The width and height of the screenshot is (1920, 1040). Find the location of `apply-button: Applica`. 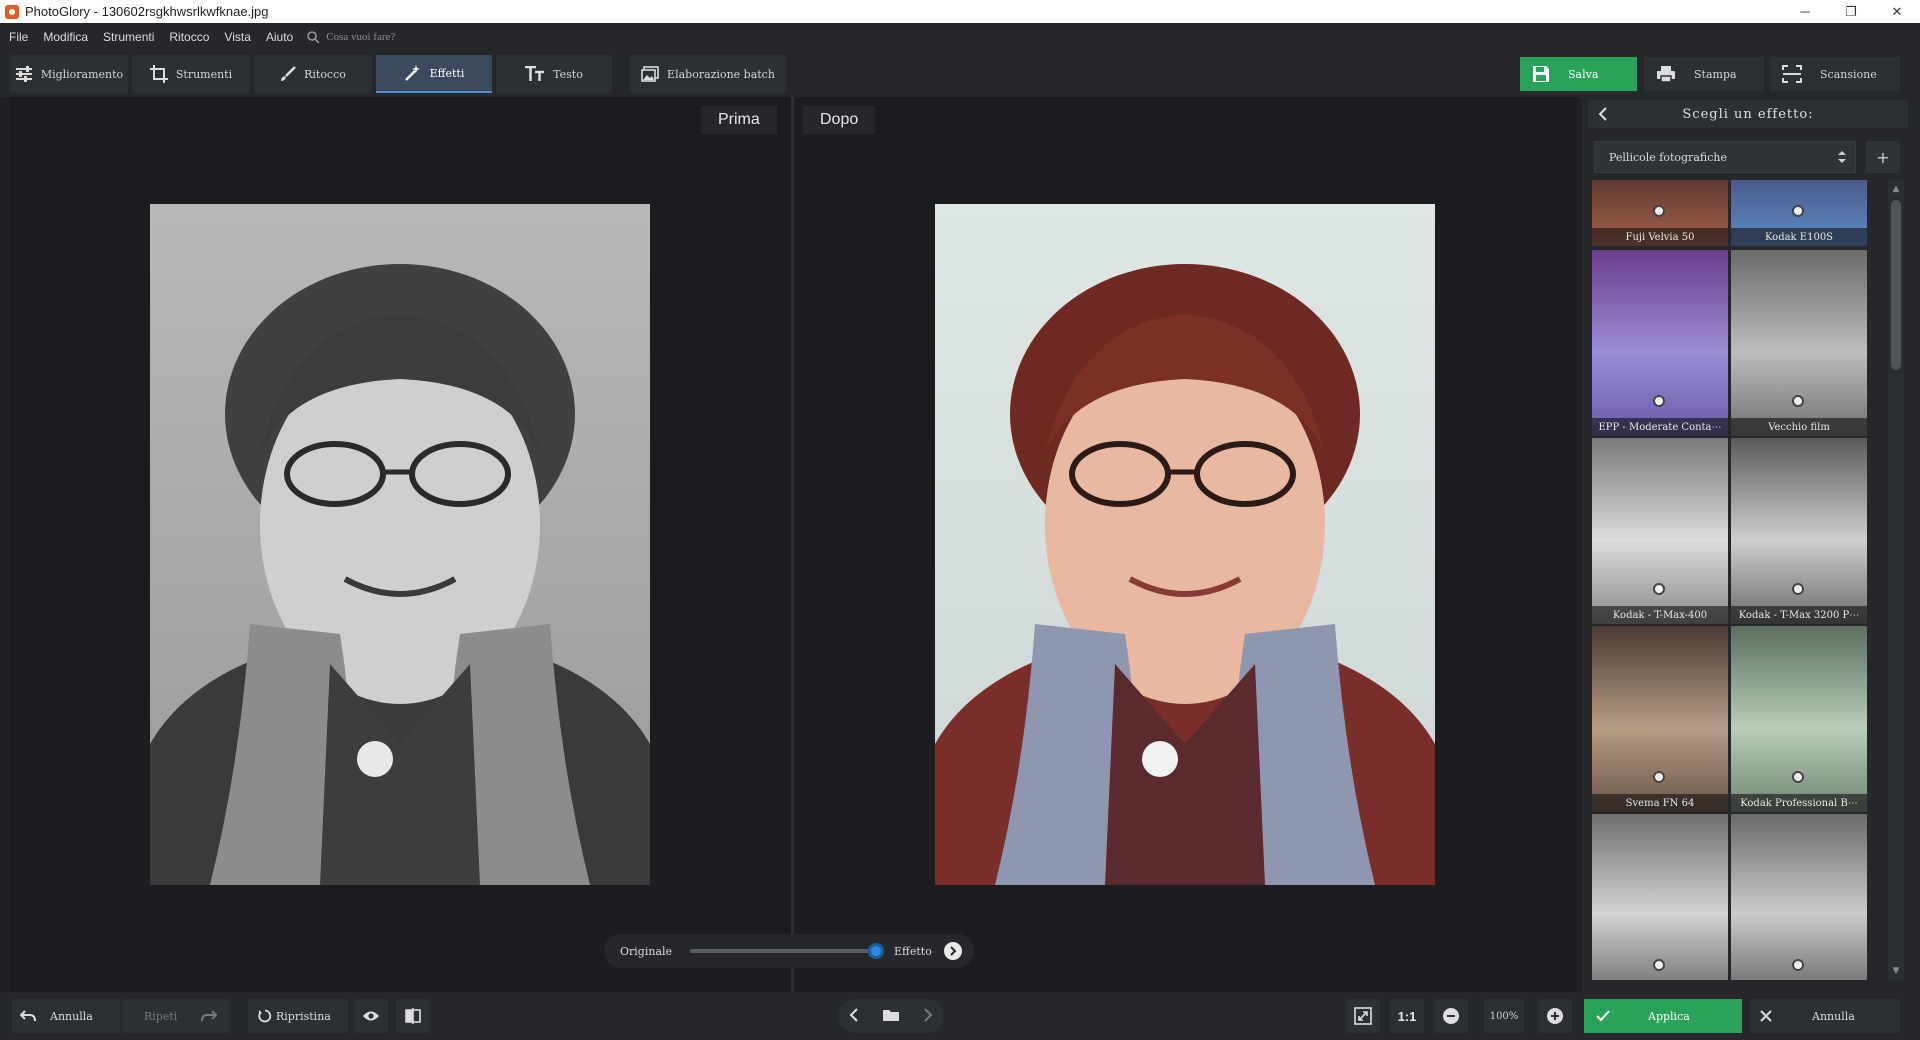

apply-button: Applica is located at coordinates (1663, 1016).